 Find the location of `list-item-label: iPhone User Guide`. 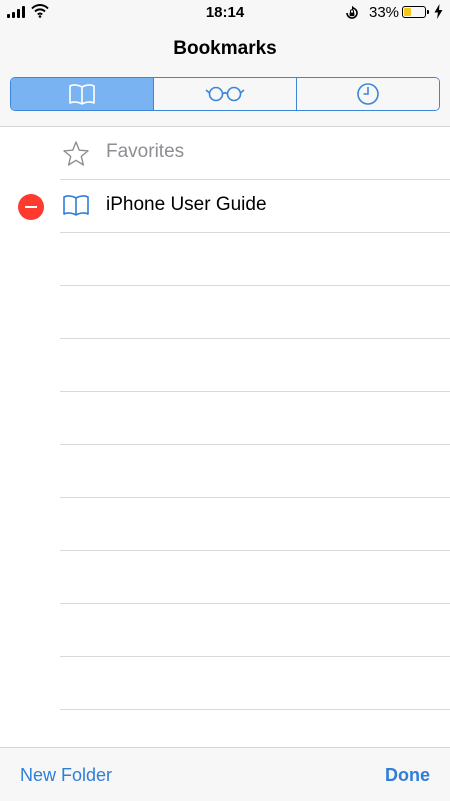

list-item-label: iPhone User Guide is located at coordinates (186, 204).